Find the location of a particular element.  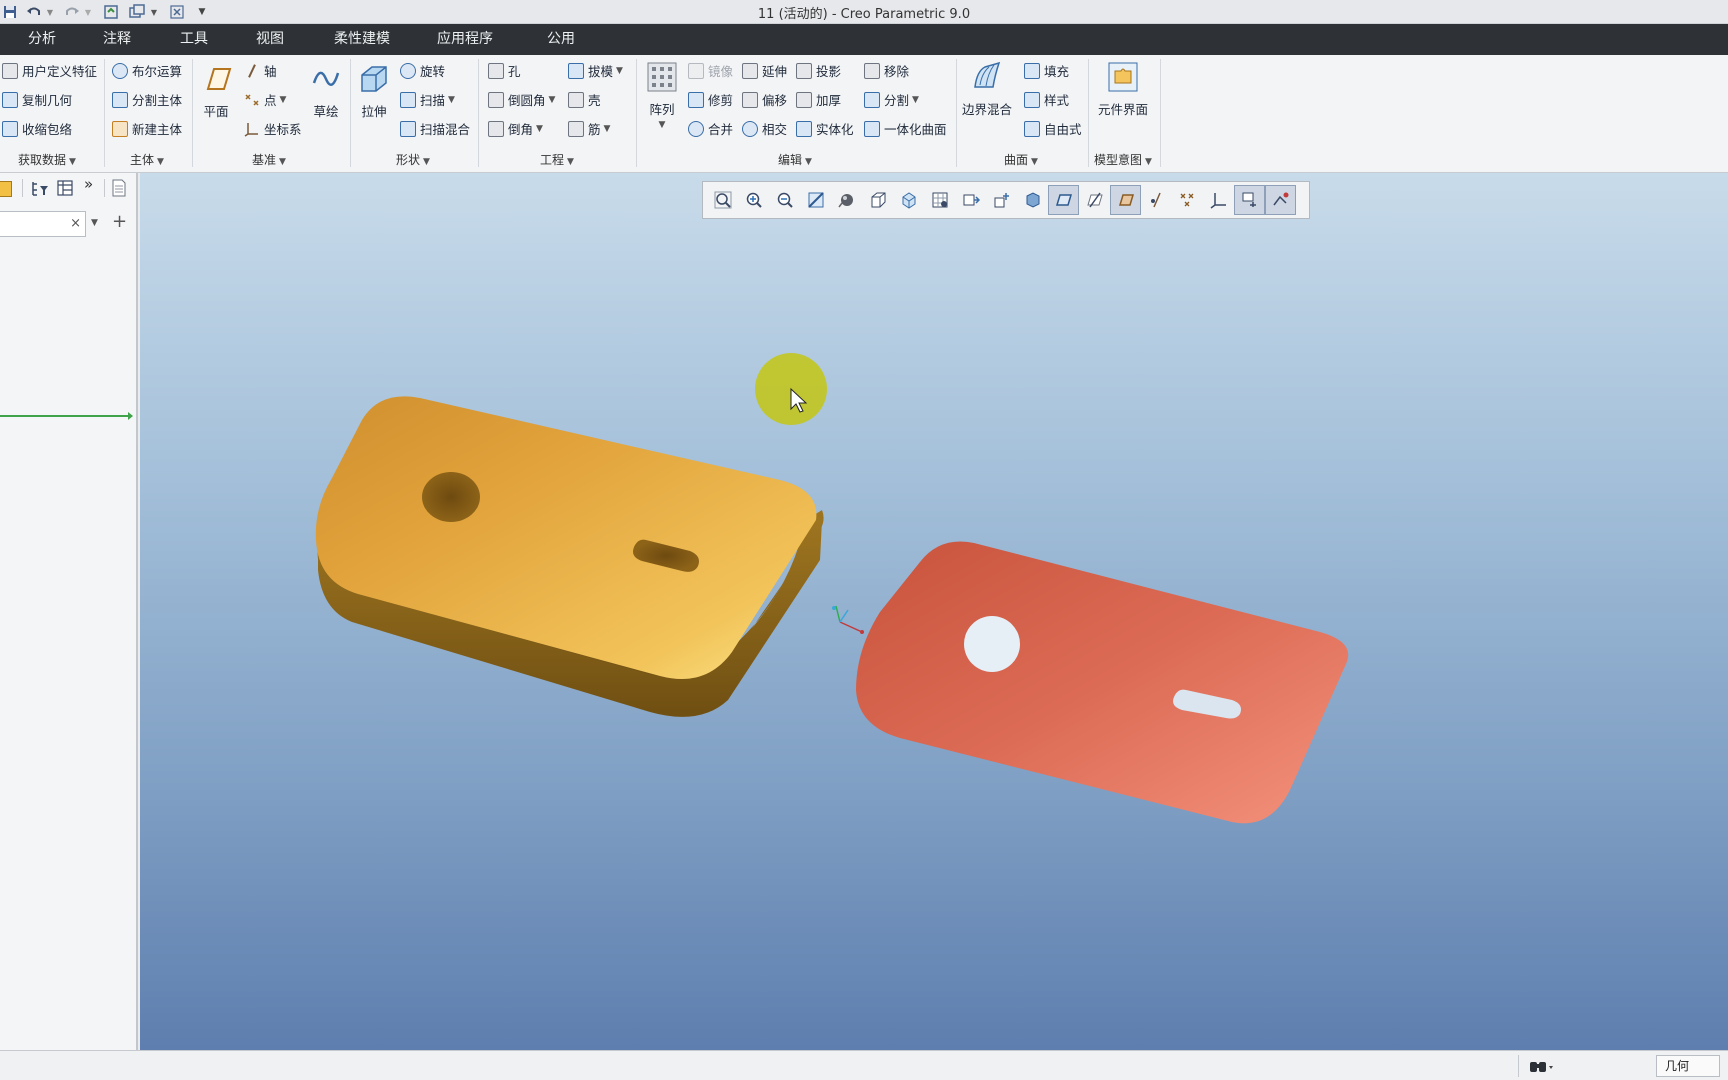

unify-surface-icon is located at coordinates (872, 128).